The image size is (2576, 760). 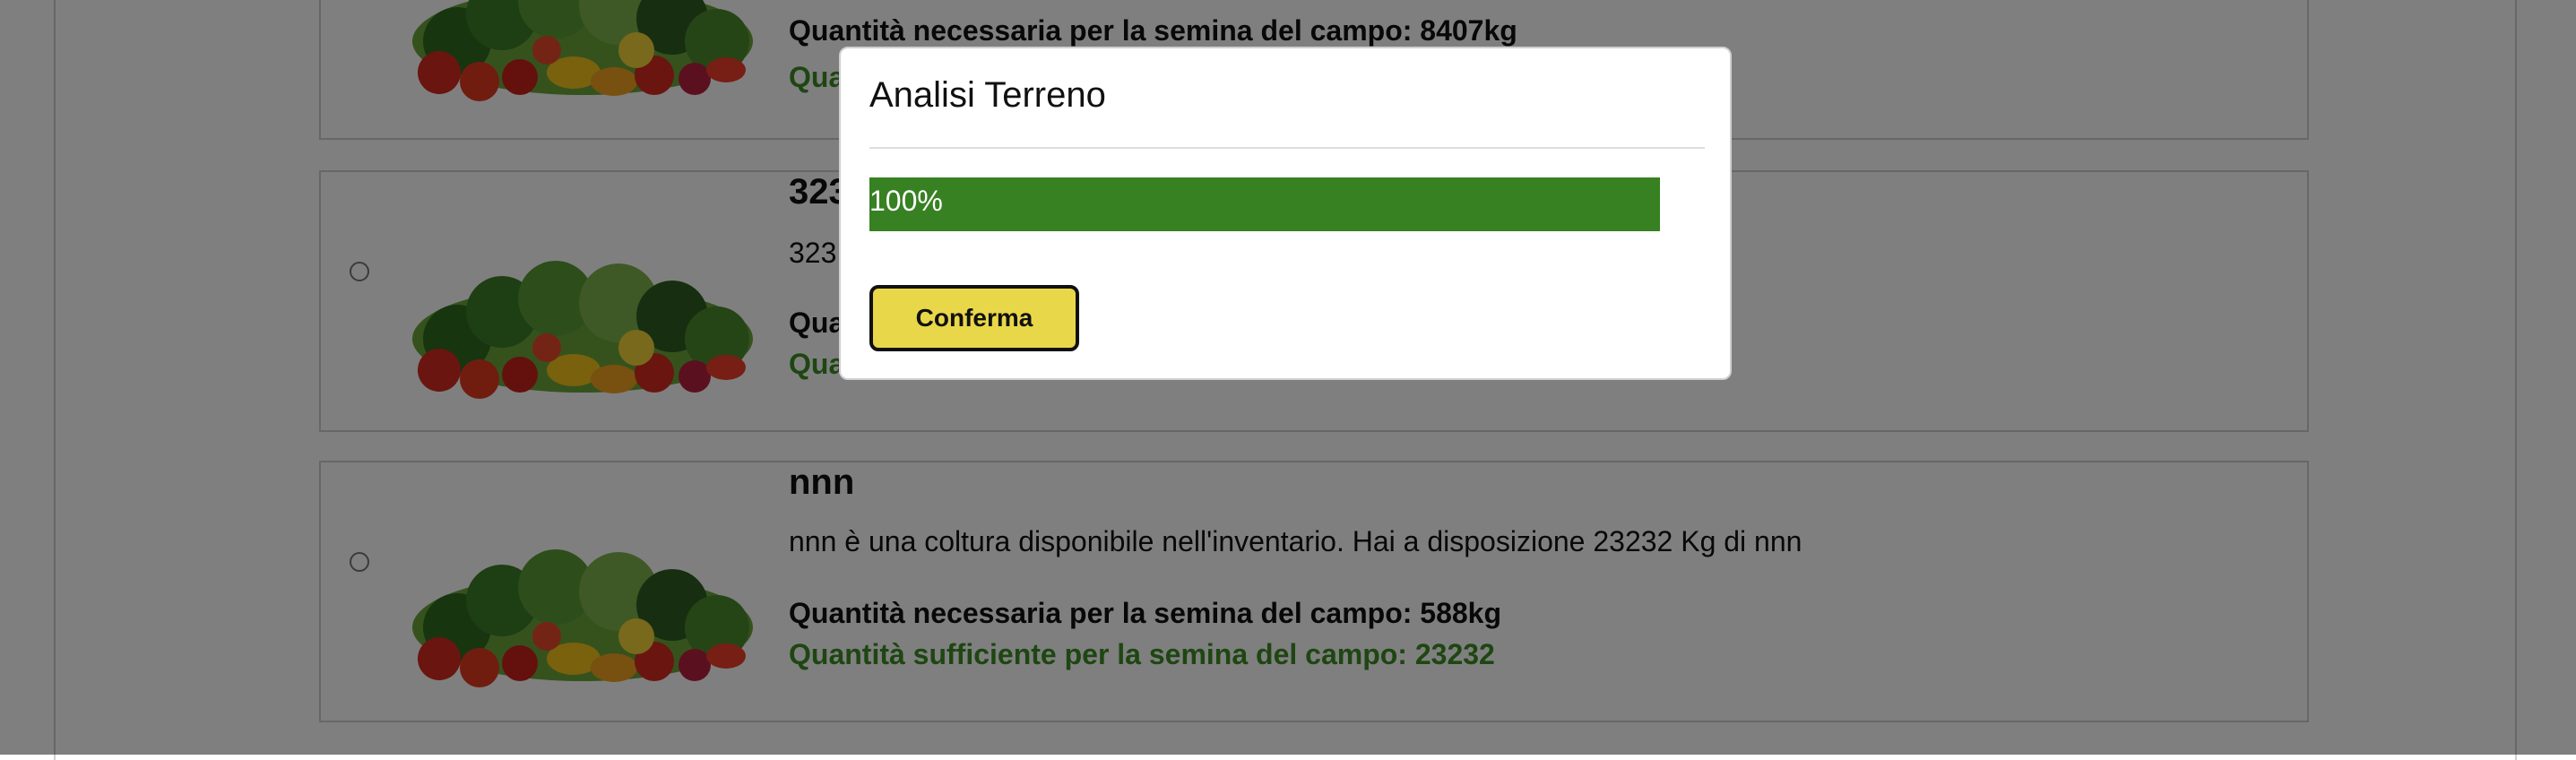 I want to click on dialog-title: Analisi Terreno, so click(x=987, y=95).